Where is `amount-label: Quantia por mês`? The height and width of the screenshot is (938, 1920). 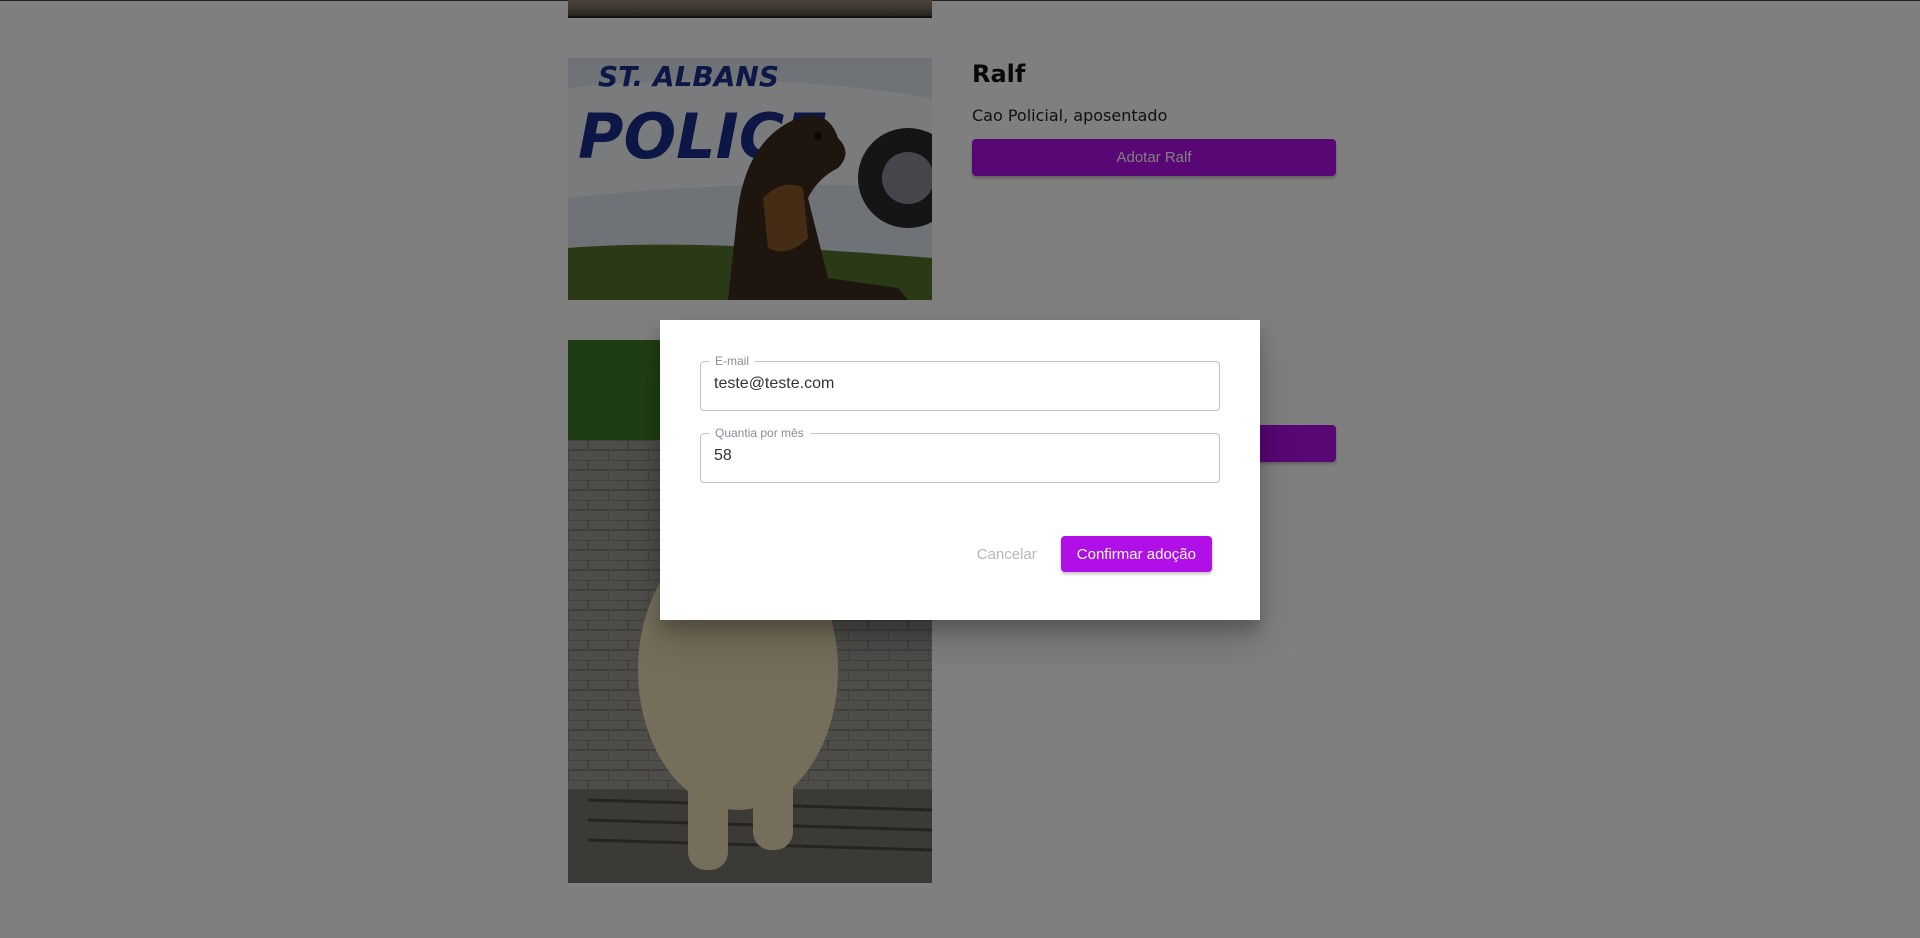
amount-label: Quantia por mês is located at coordinates (759, 433).